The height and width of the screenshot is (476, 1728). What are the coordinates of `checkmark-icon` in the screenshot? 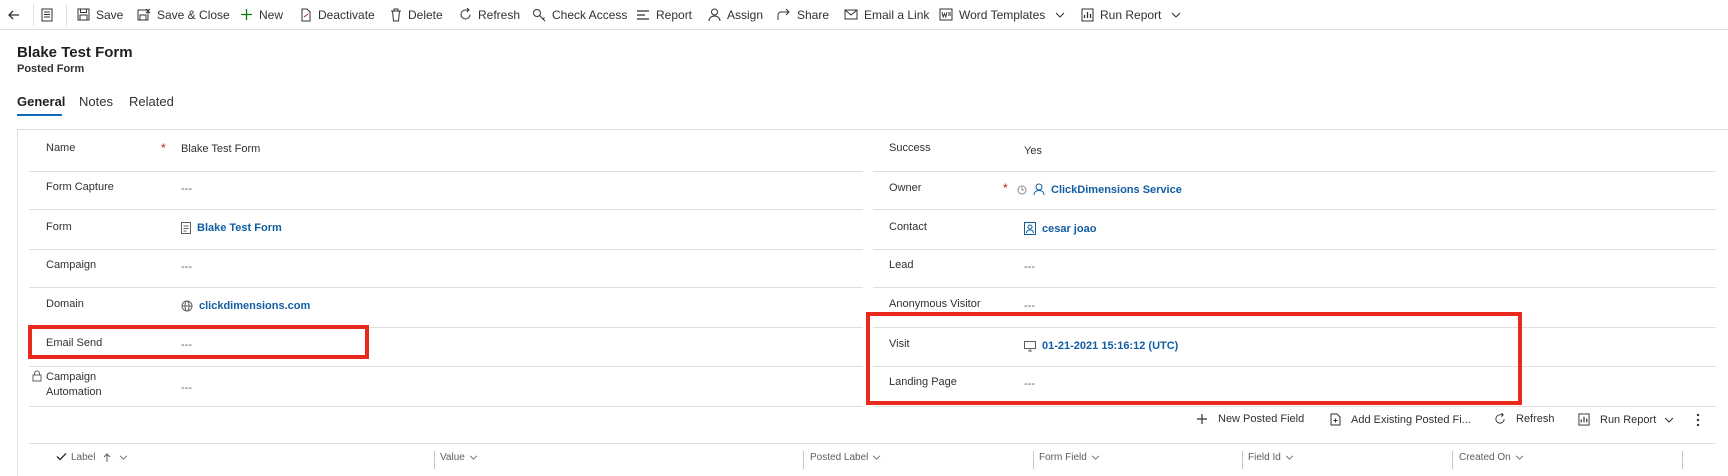 It's located at (61, 457).